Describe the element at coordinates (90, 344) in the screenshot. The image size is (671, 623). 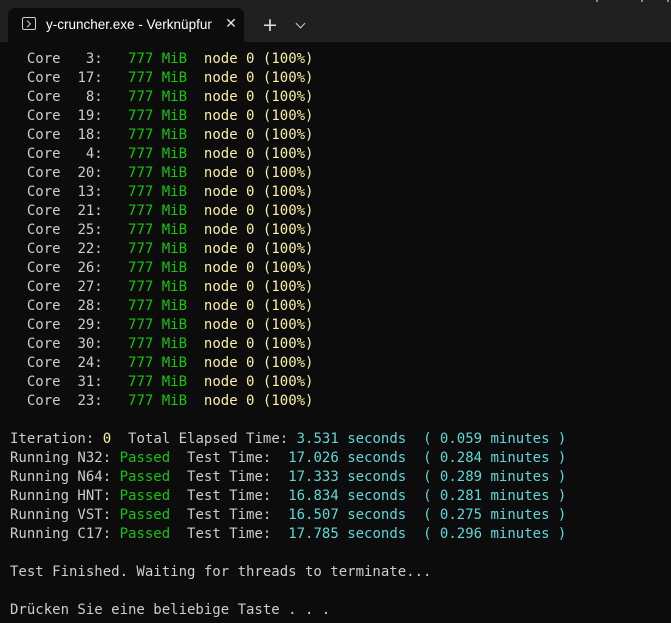
I see `core-id: 30:` at that location.